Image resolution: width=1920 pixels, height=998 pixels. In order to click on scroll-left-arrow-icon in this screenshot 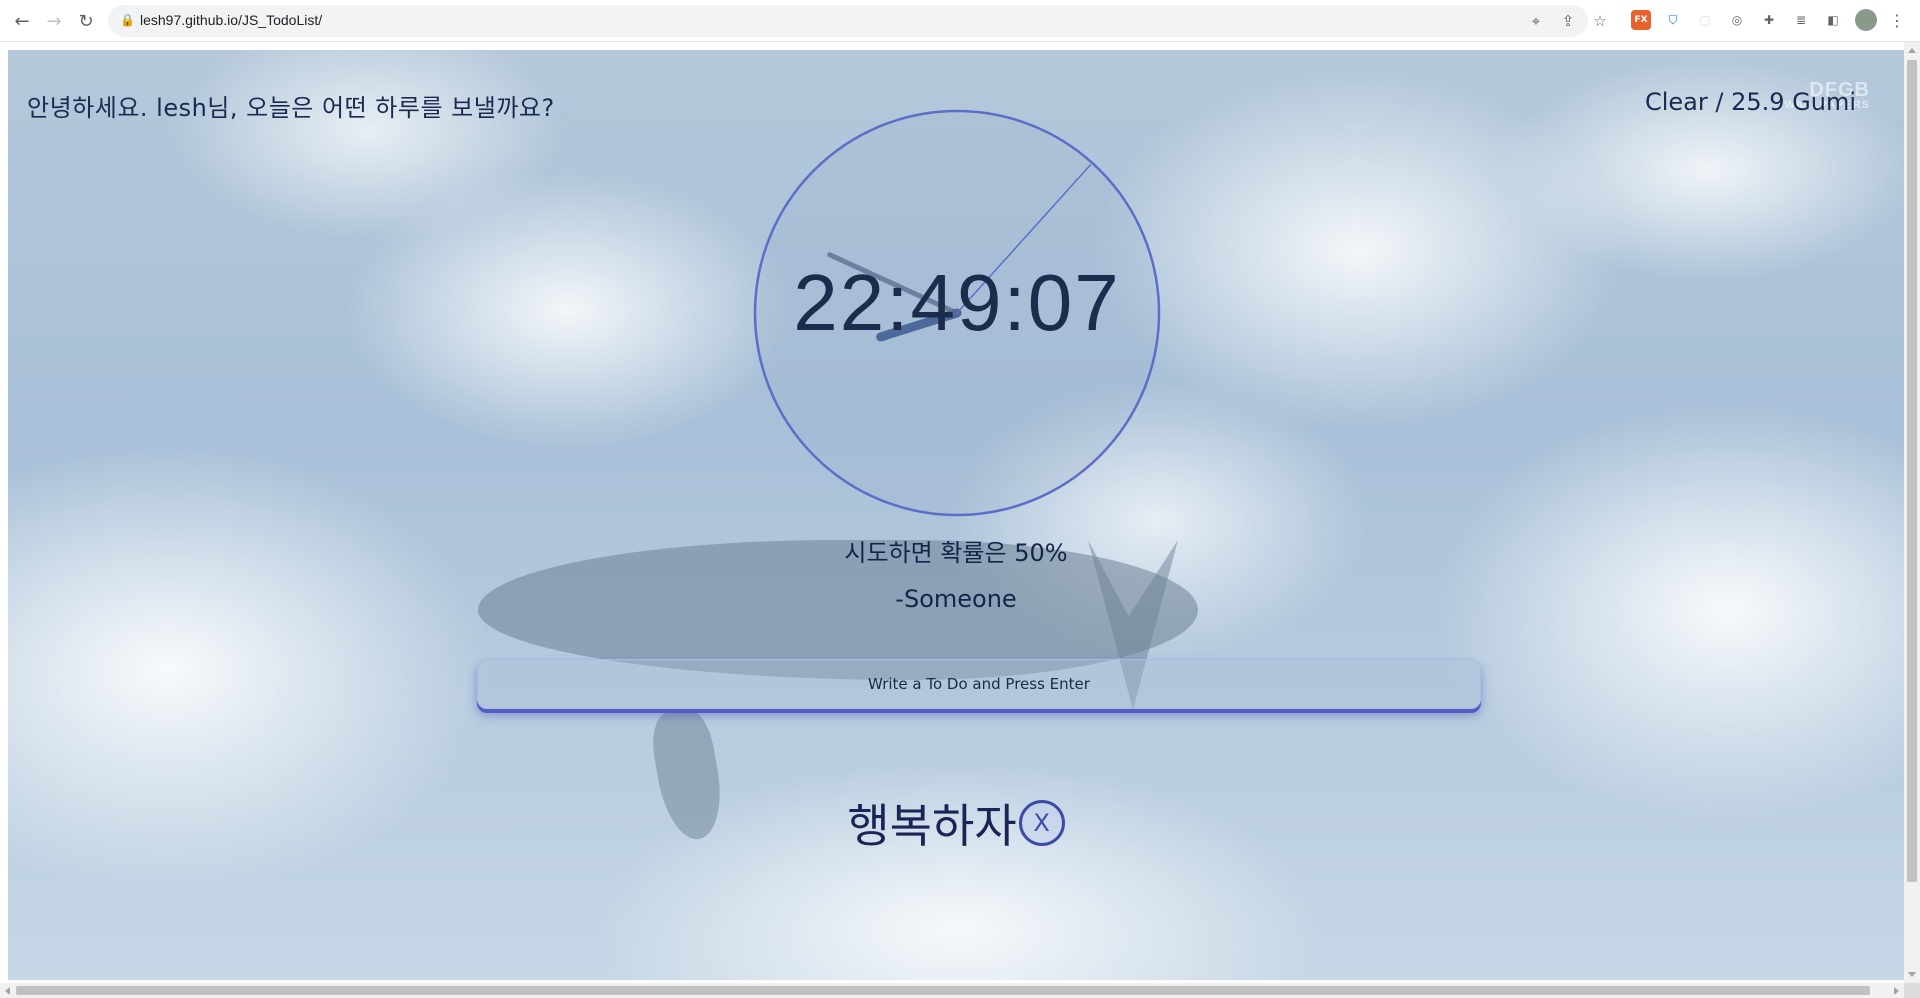, I will do `click(7, 991)`.